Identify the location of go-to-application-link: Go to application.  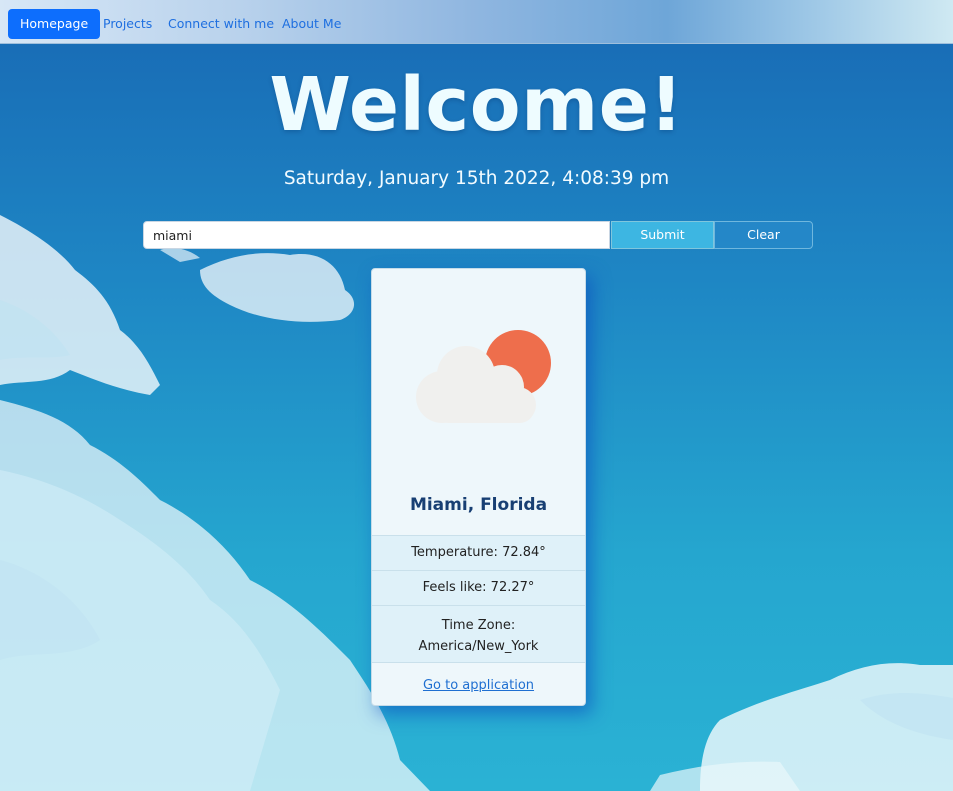
(478, 685).